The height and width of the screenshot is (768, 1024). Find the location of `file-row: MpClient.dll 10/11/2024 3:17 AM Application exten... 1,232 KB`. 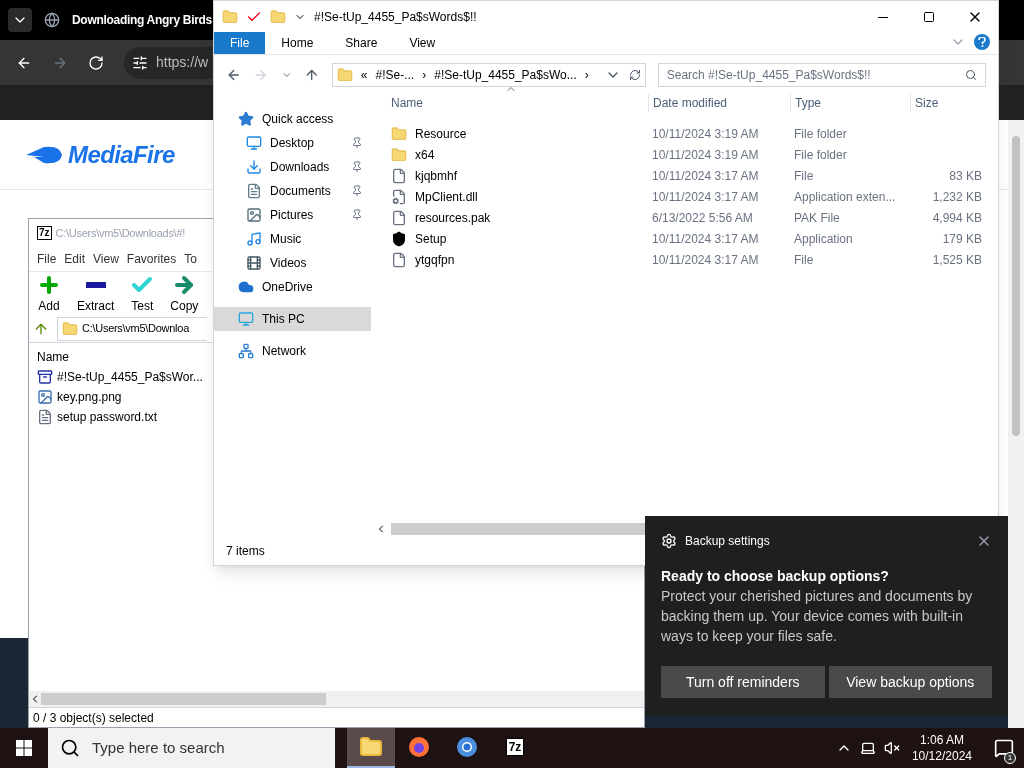

file-row: MpClient.dll 10/11/2024 3:17 AM Application exten... 1,232 KB is located at coordinates (688, 196).